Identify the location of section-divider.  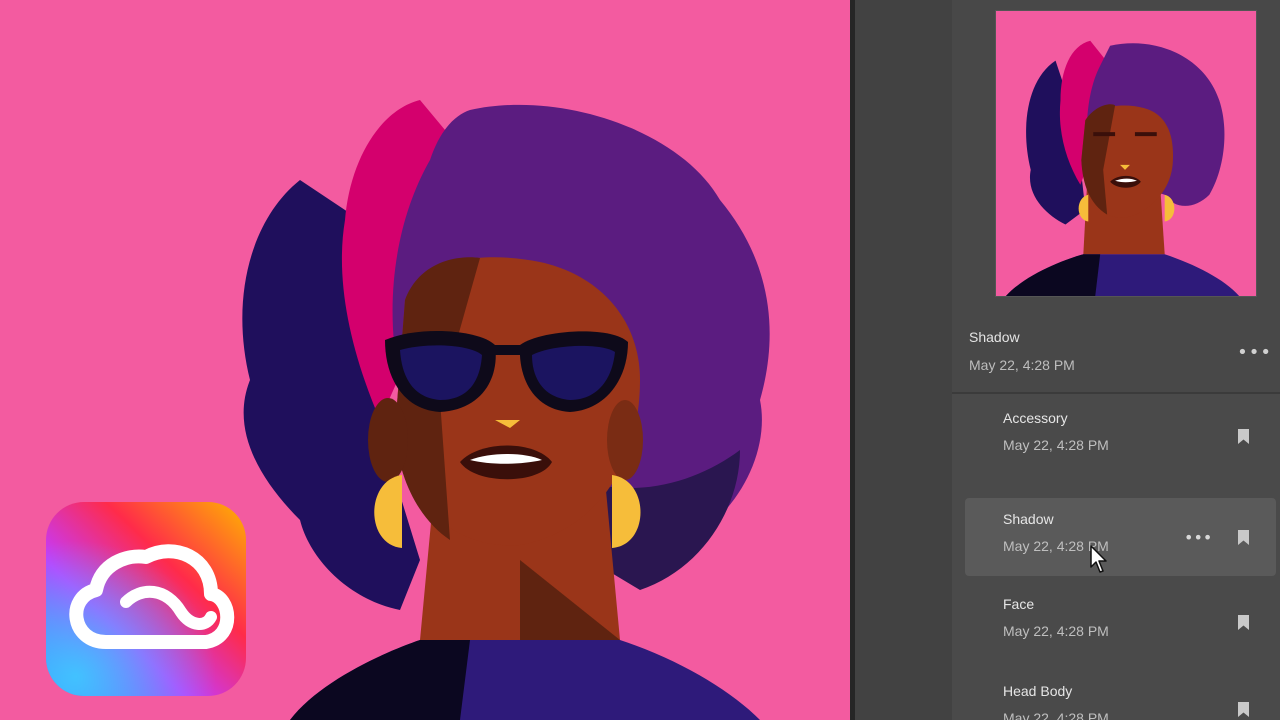
(1116, 393).